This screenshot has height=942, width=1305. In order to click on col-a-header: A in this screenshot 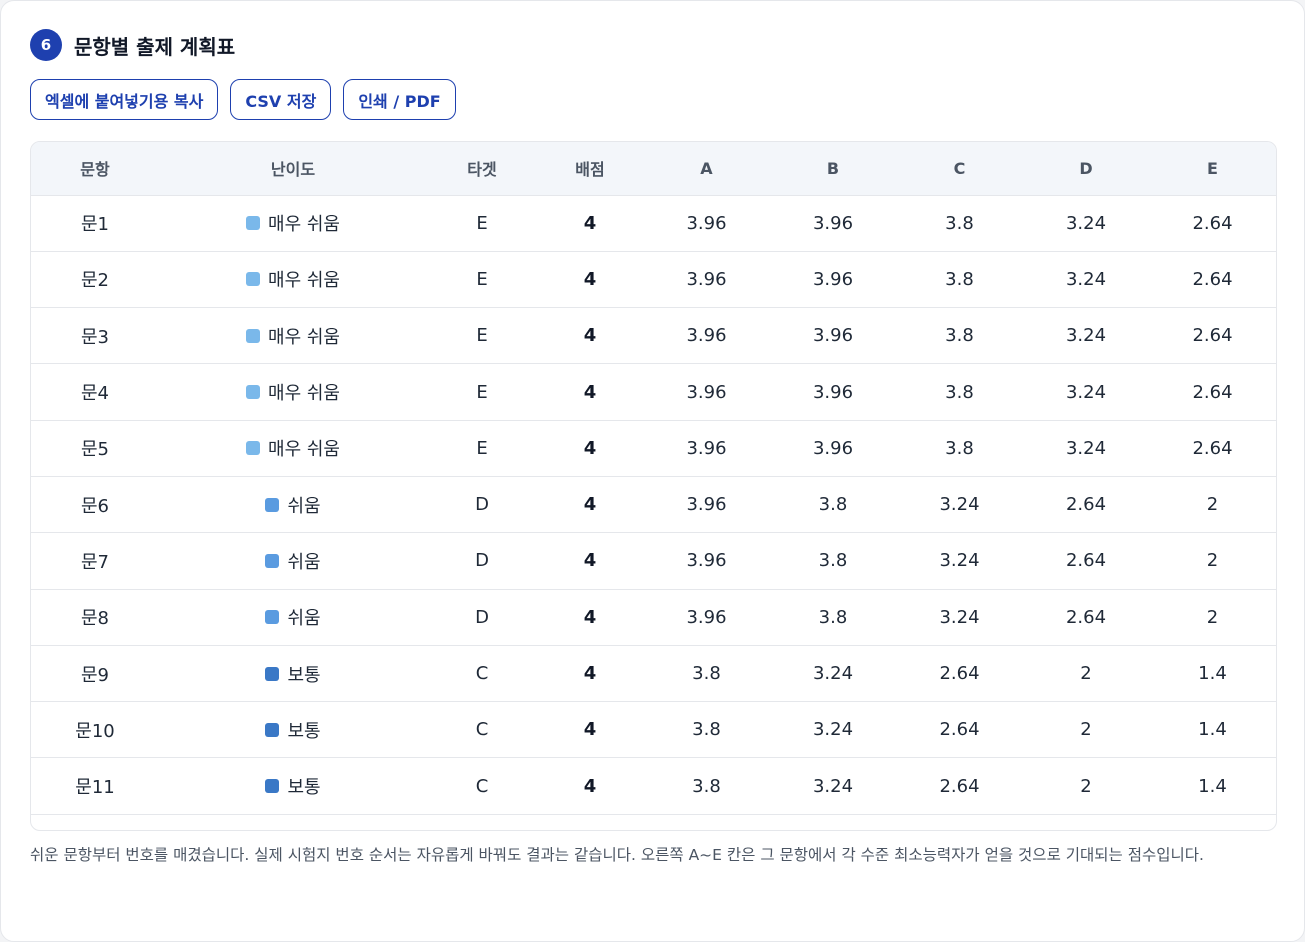, I will do `click(706, 169)`.